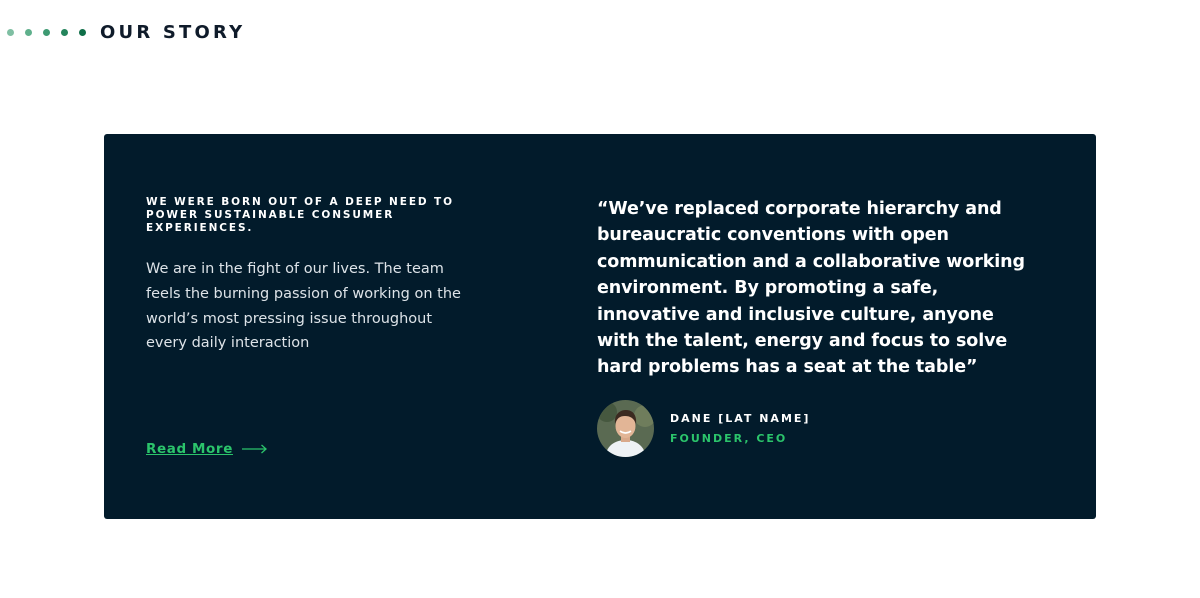 The image size is (1200, 598). Describe the element at coordinates (254, 448) in the screenshot. I see `arrow-right-icon` at that location.